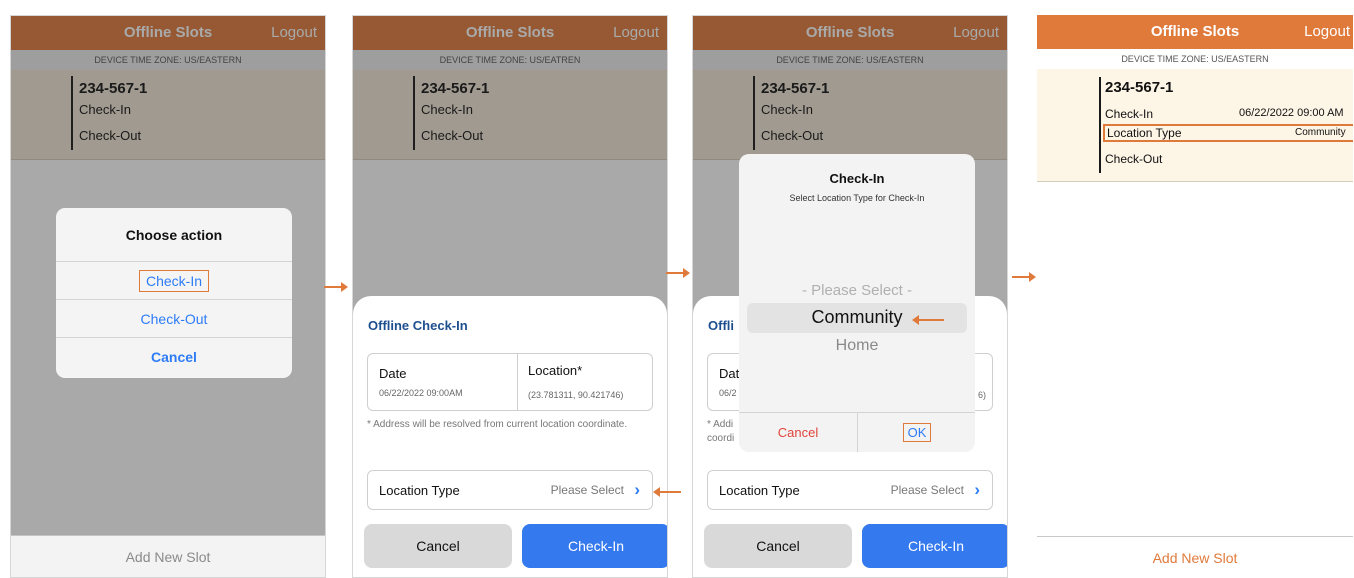 The height and width of the screenshot is (578, 1354). Describe the element at coordinates (1327, 31) in the screenshot. I see `logout-button: Logout` at that location.